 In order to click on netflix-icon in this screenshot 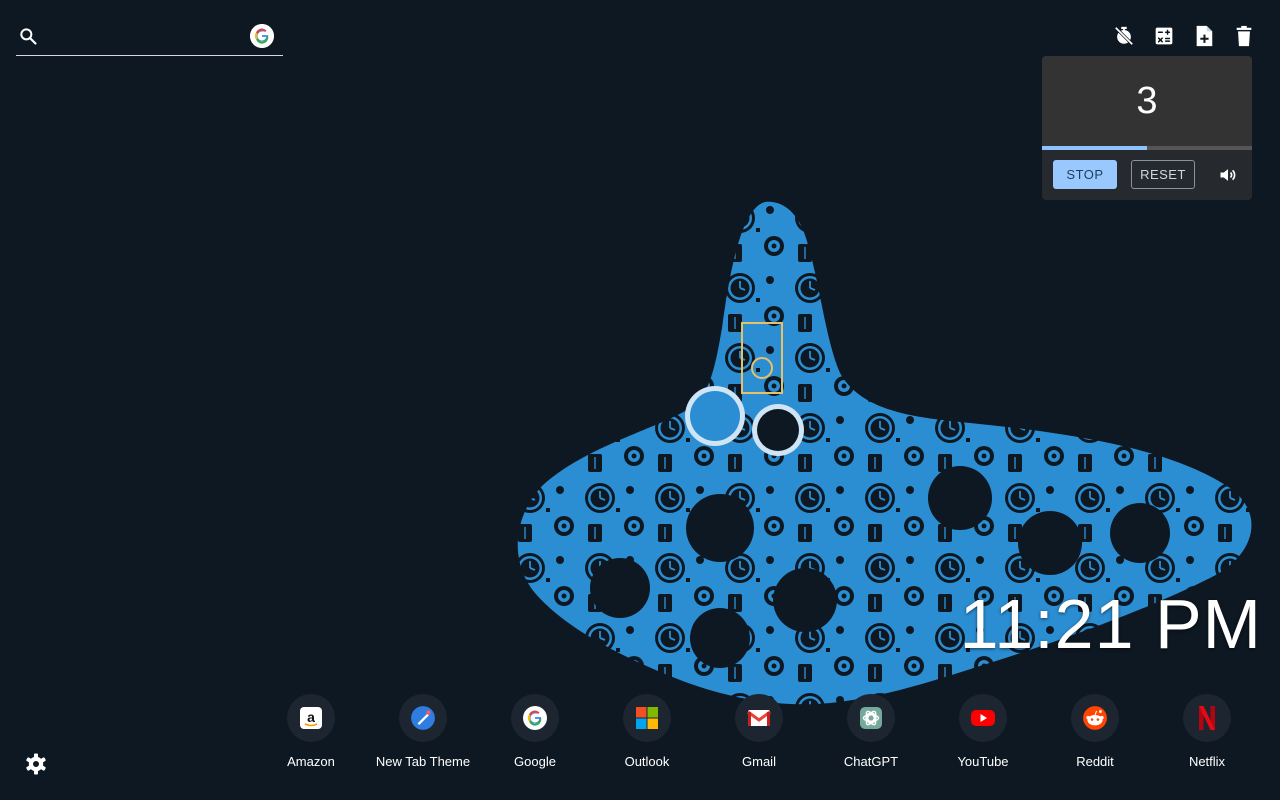, I will do `click(1207, 718)`.